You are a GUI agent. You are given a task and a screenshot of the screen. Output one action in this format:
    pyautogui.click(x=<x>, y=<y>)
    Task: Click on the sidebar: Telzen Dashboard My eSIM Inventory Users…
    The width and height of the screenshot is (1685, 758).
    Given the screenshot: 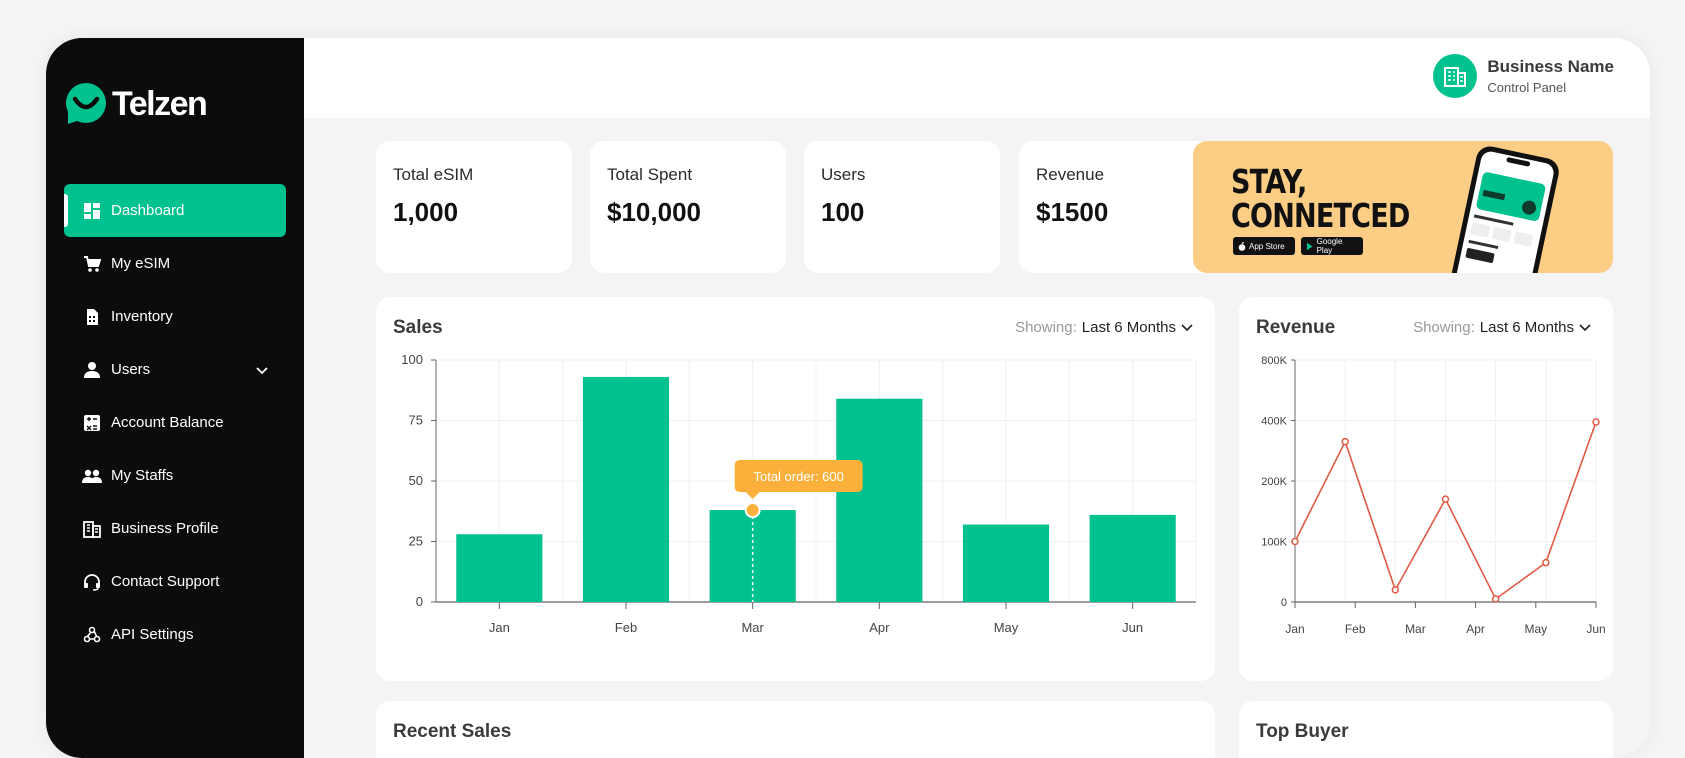 What is the action you would take?
    pyautogui.click(x=175, y=398)
    